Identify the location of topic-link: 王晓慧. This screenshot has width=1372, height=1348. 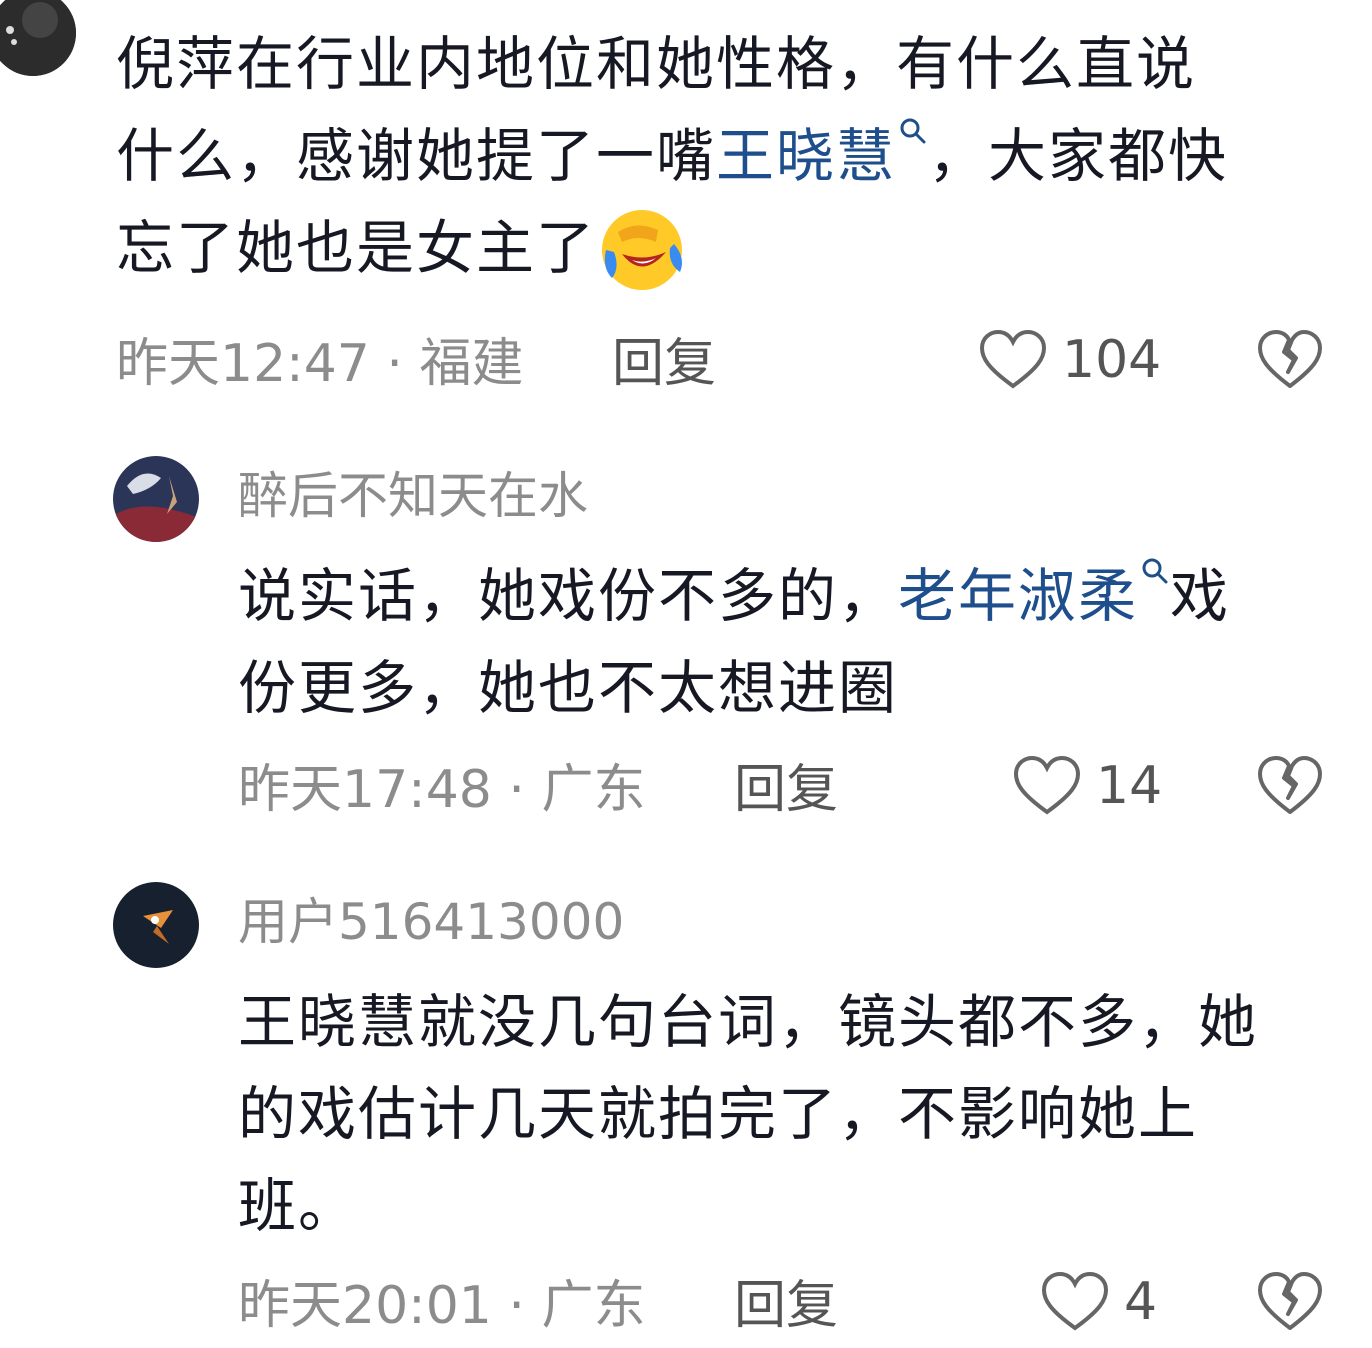
(822, 154).